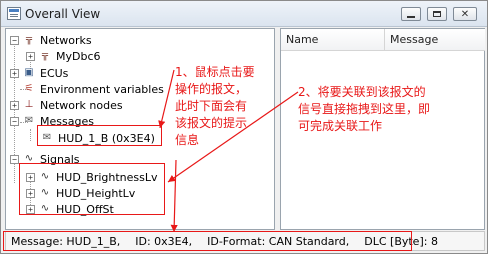 This screenshot has height=254, width=488. What do you see at coordinates (30, 135) in the screenshot?
I see `tree-connector` at bounding box center [30, 135].